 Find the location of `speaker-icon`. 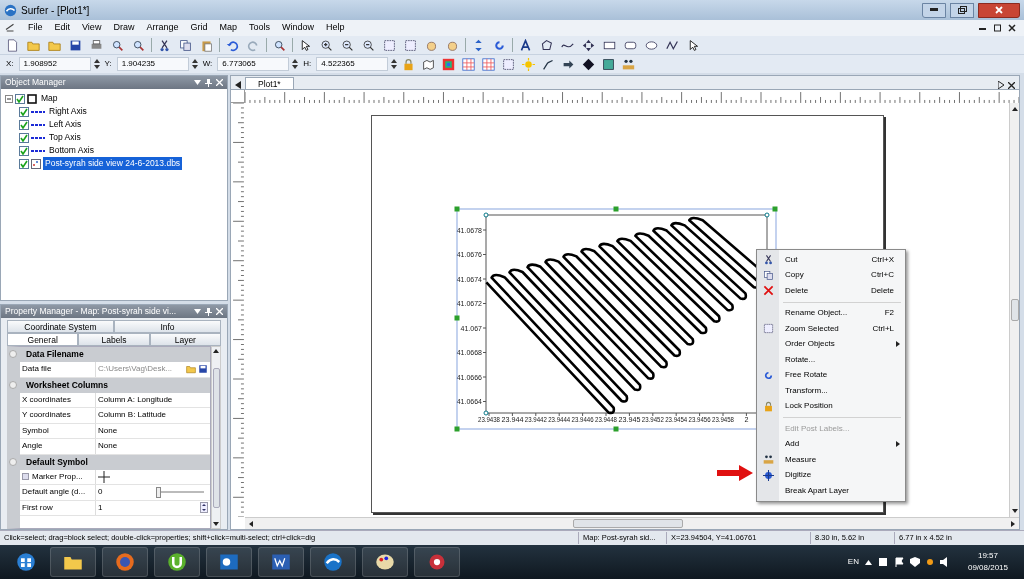

speaker-icon is located at coordinates (944, 562).